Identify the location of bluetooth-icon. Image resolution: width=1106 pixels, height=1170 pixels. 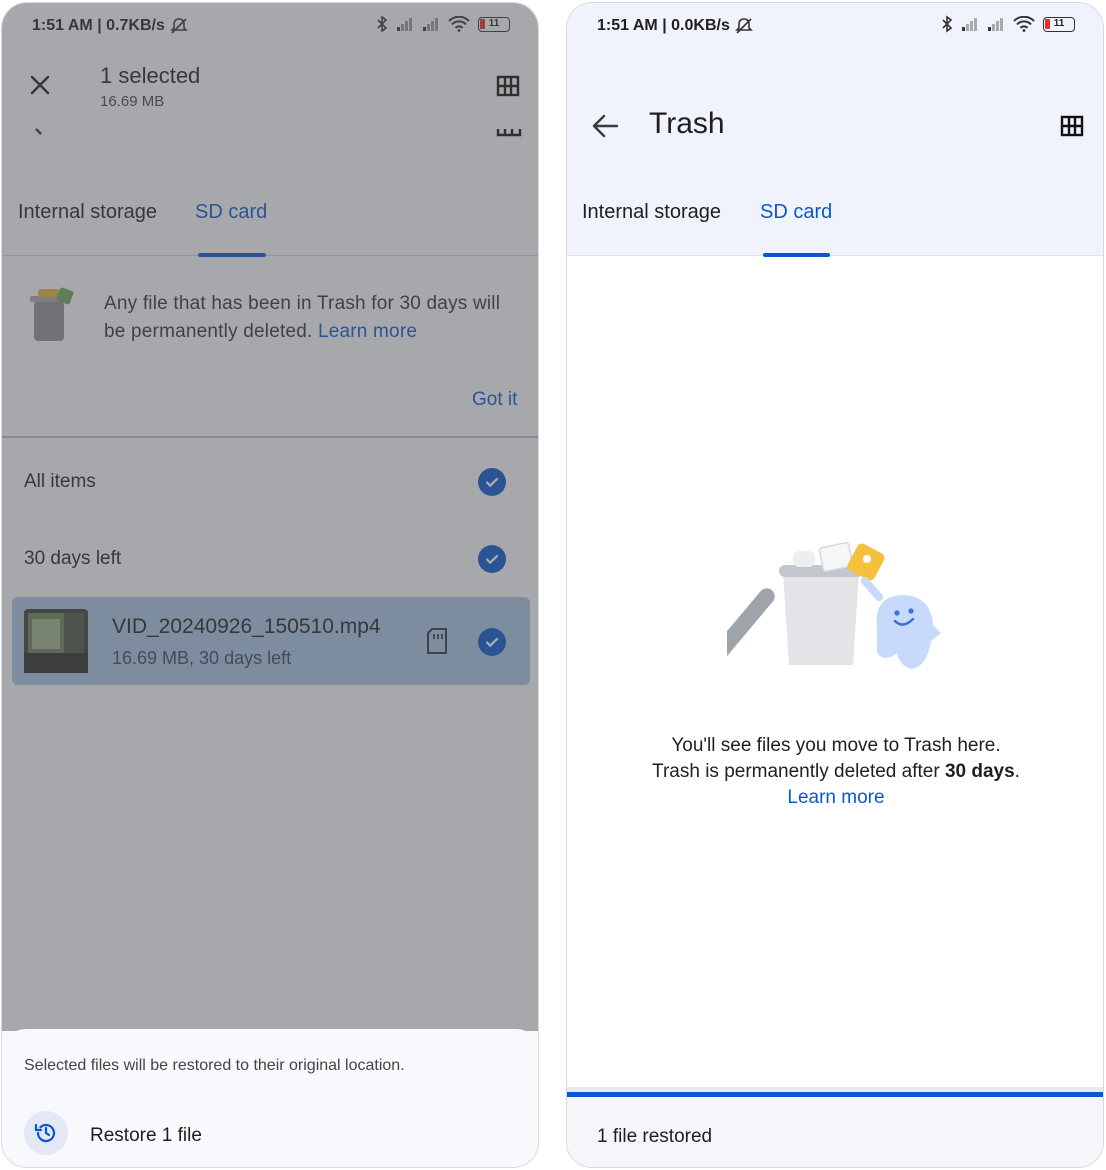
(947, 24).